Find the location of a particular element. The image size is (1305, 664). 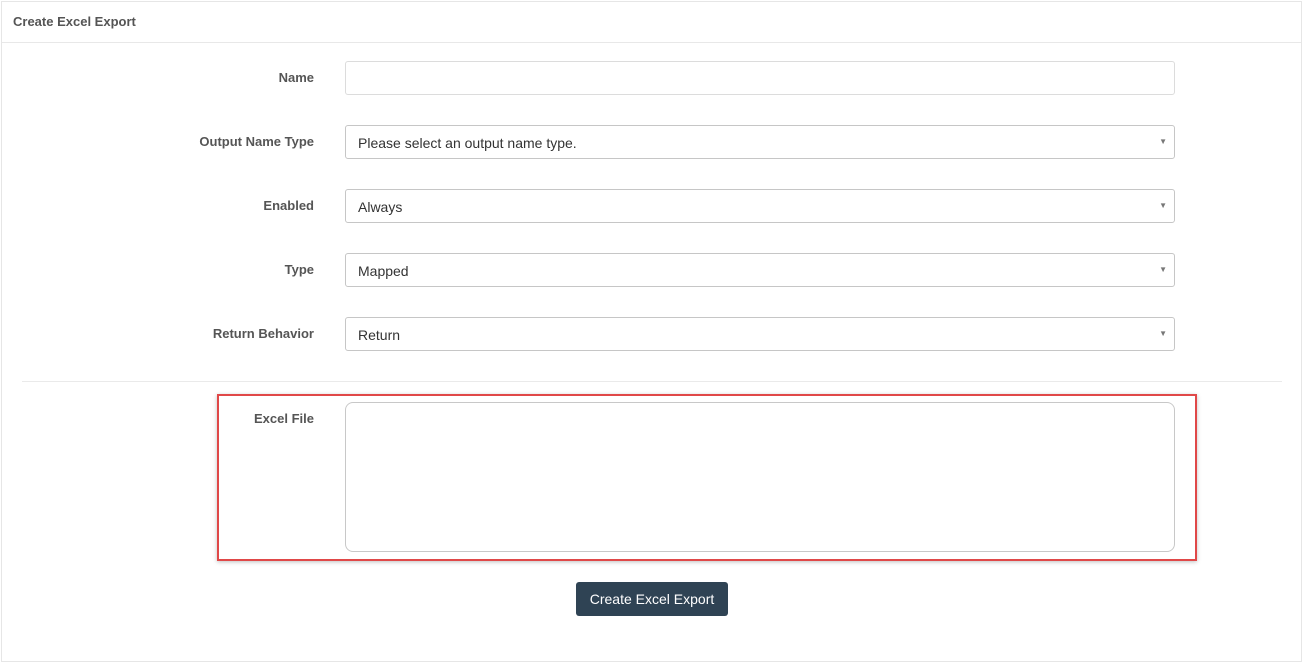

type-select: Mapped ▼ is located at coordinates (760, 270).